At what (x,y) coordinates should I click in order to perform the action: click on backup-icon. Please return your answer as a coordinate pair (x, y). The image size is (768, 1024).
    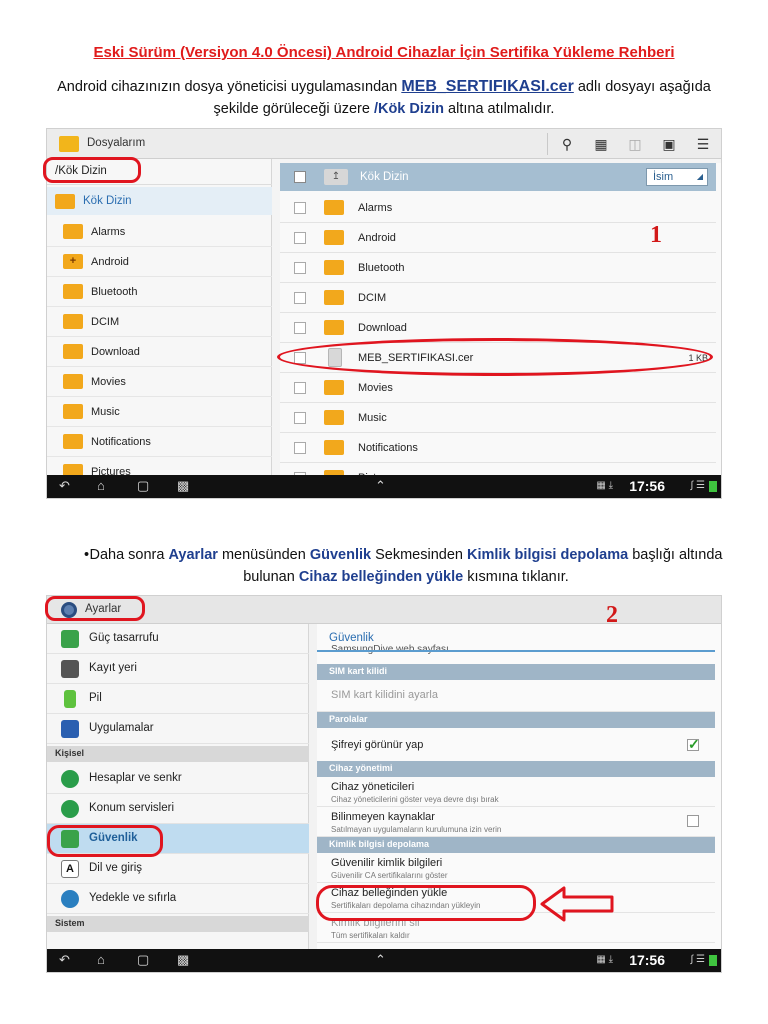
    Looking at the image, I should click on (70, 899).